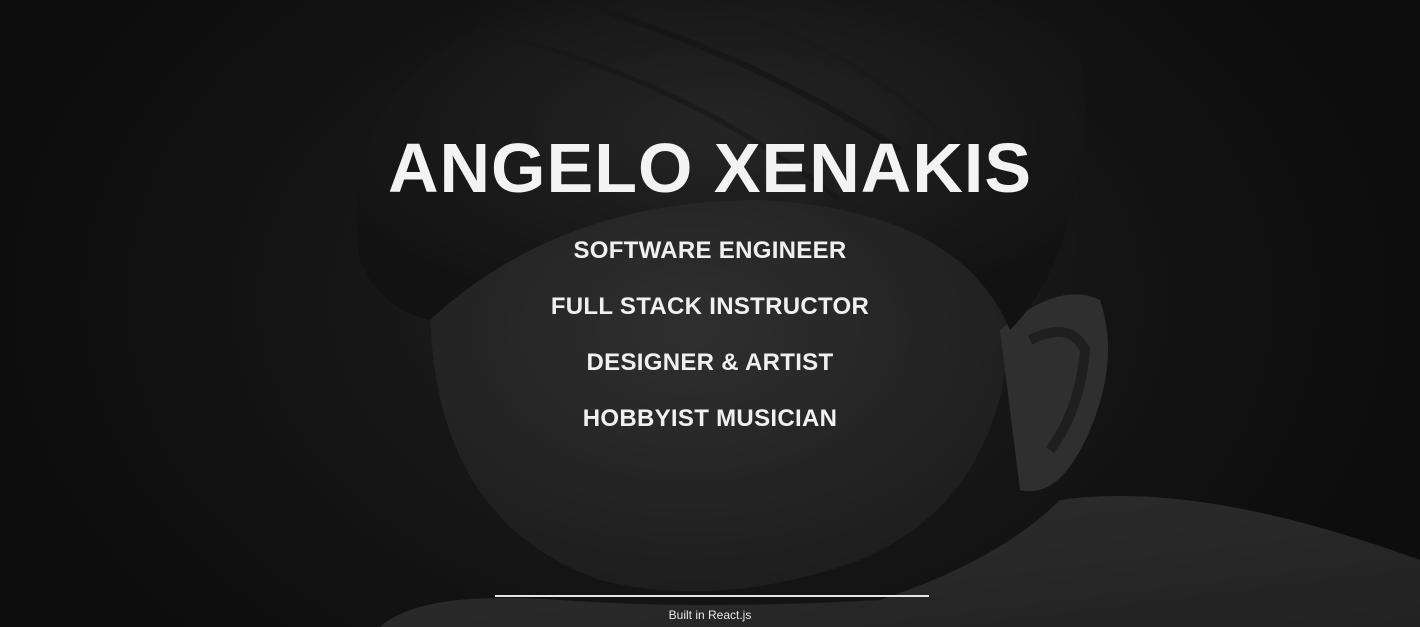  Describe the element at coordinates (710, 418) in the screenshot. I see `role-item-hobbyist-musician: HOBBYIST MUSICIAN` at that location.